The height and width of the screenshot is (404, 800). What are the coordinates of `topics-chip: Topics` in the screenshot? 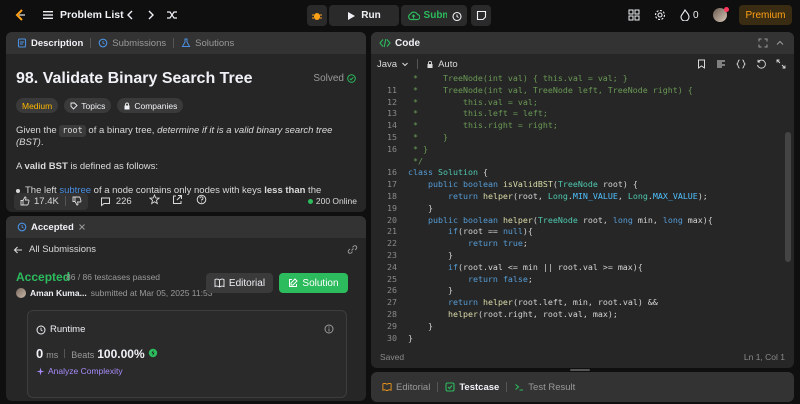 It's located at (88, 105).